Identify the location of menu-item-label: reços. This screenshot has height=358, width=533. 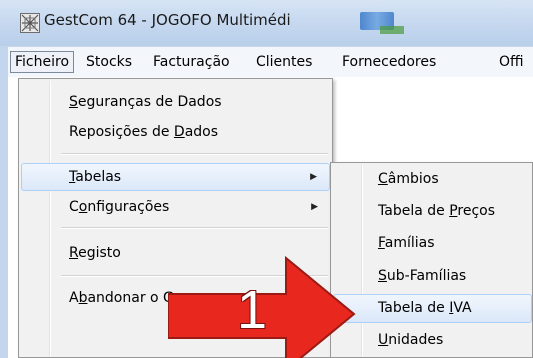
(476, 211).